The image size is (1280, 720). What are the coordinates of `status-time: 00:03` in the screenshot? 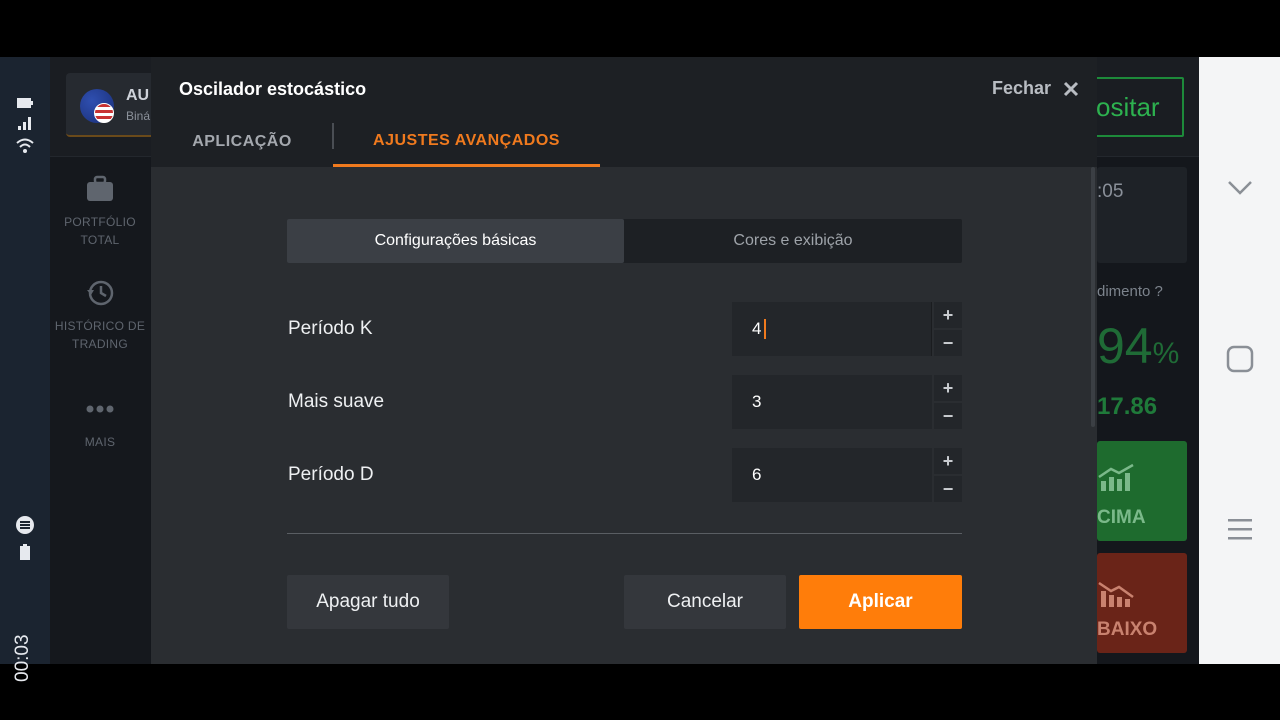 It's located at (22, 658).